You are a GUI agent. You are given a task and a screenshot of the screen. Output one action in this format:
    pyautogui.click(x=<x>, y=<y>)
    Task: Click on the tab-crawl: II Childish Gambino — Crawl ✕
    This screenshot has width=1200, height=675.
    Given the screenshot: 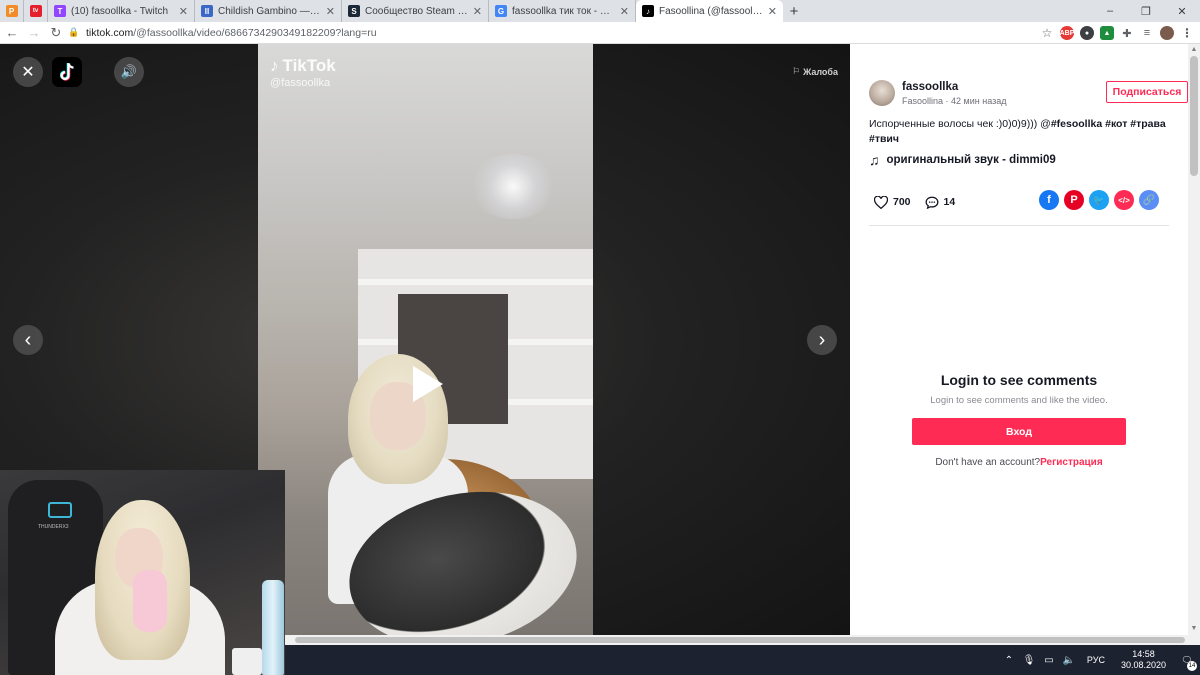 What is the action you would take?
    pyautogui.click(x=268, y=11)
    